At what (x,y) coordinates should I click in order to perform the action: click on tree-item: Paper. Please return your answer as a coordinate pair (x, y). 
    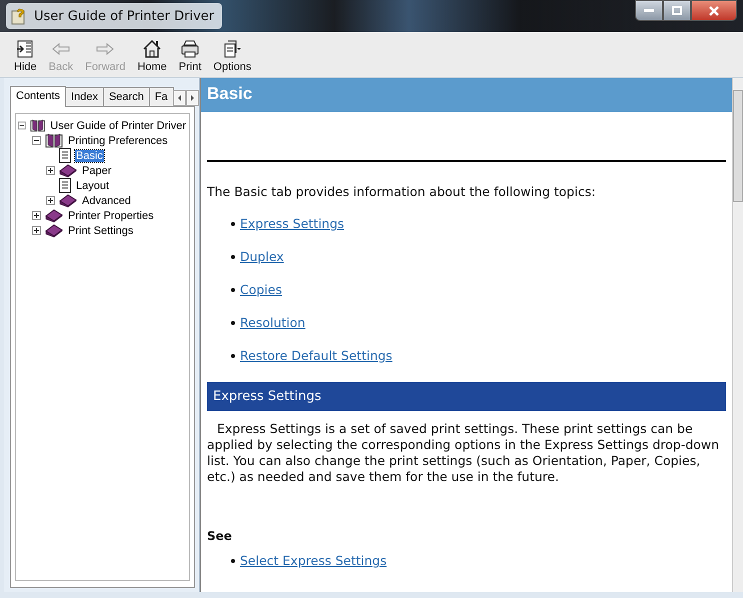
    Looking at the image, I should click on (96, 170).